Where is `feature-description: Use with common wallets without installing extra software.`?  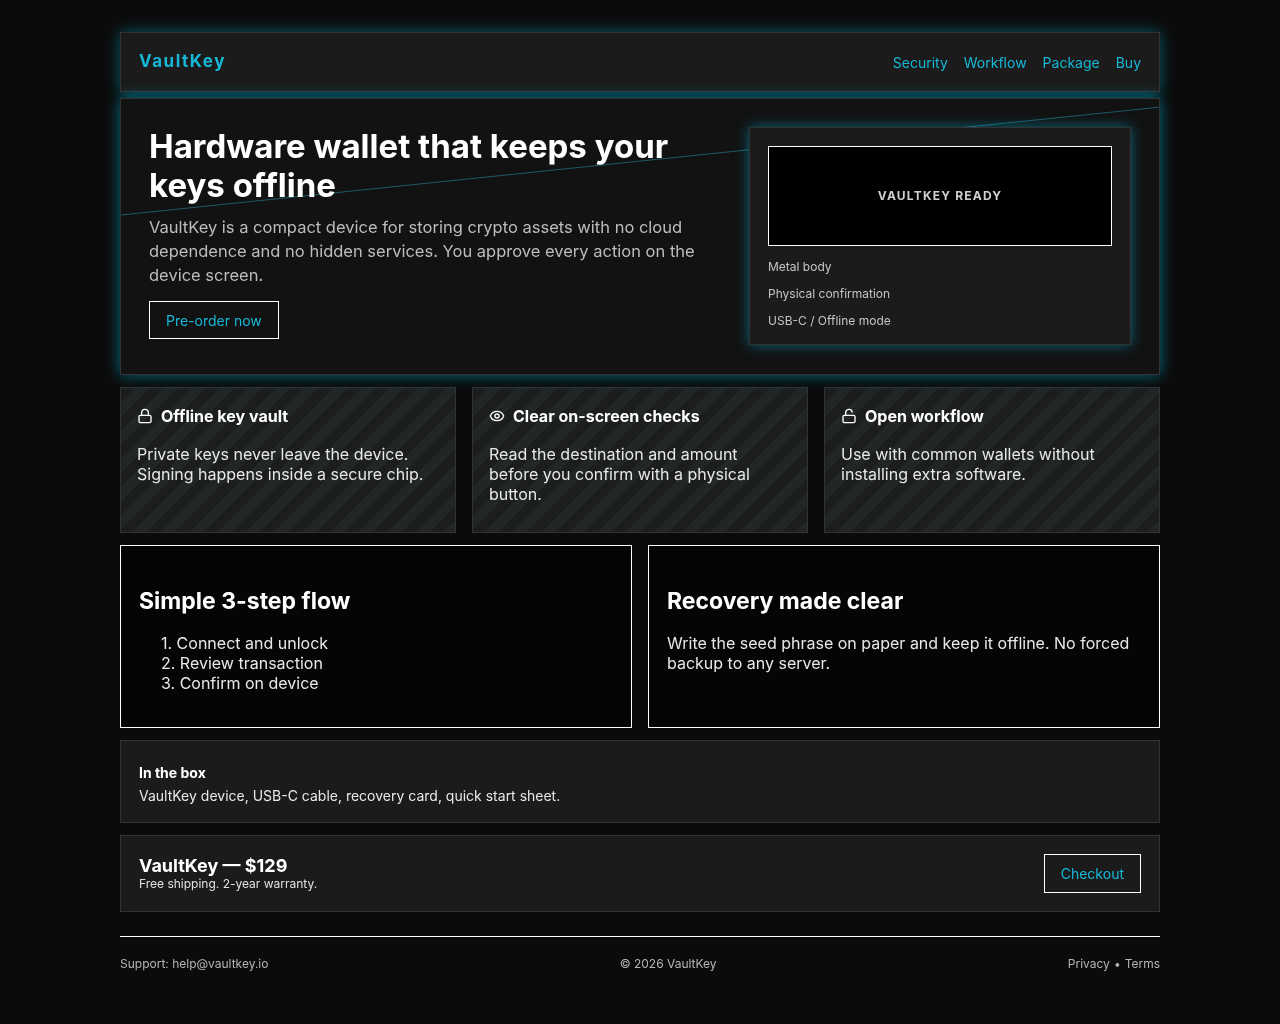 feature-description: Use with common wallets without installing extra software. is located at coordinates (968, 464).